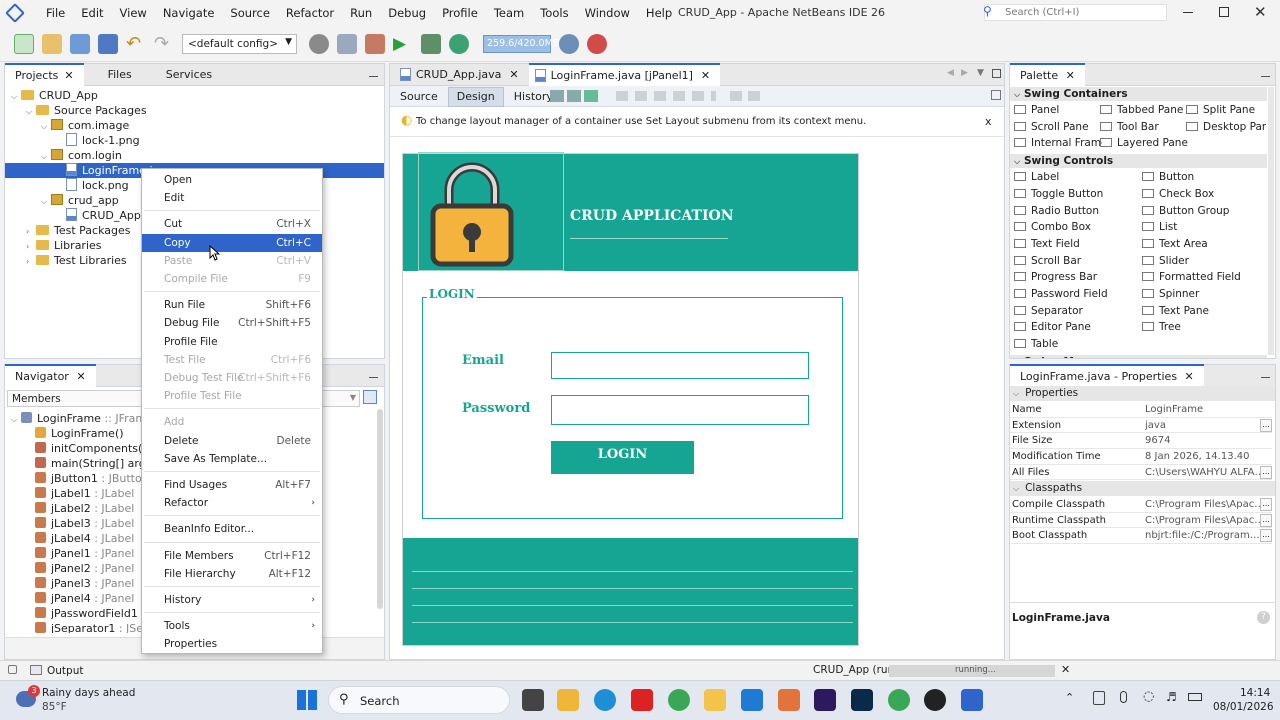 The width and height of the screenshot is (1280, 720). What do you see at coordinates (996, 95) in the screenshot?
I see `grid-toggle-icon` at bounding box center [996, 95].